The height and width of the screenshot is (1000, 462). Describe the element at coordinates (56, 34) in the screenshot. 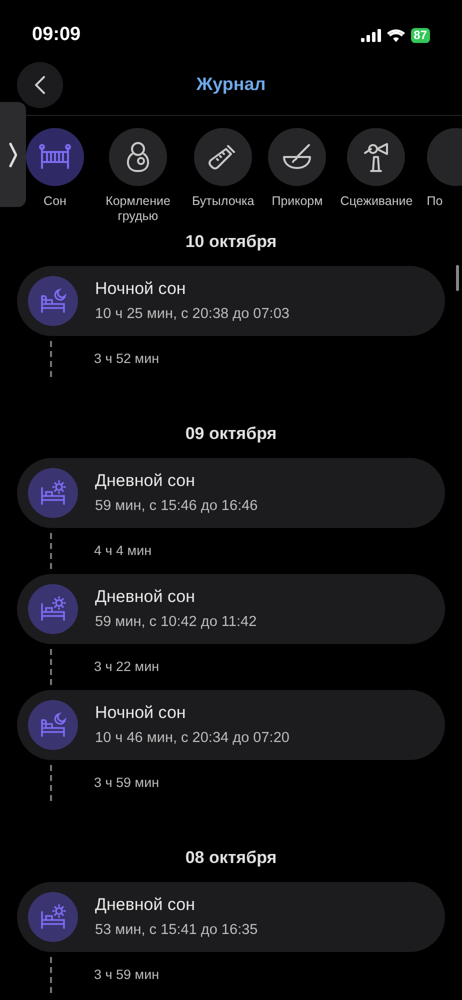

I see `status-time: 09:09` at that location.